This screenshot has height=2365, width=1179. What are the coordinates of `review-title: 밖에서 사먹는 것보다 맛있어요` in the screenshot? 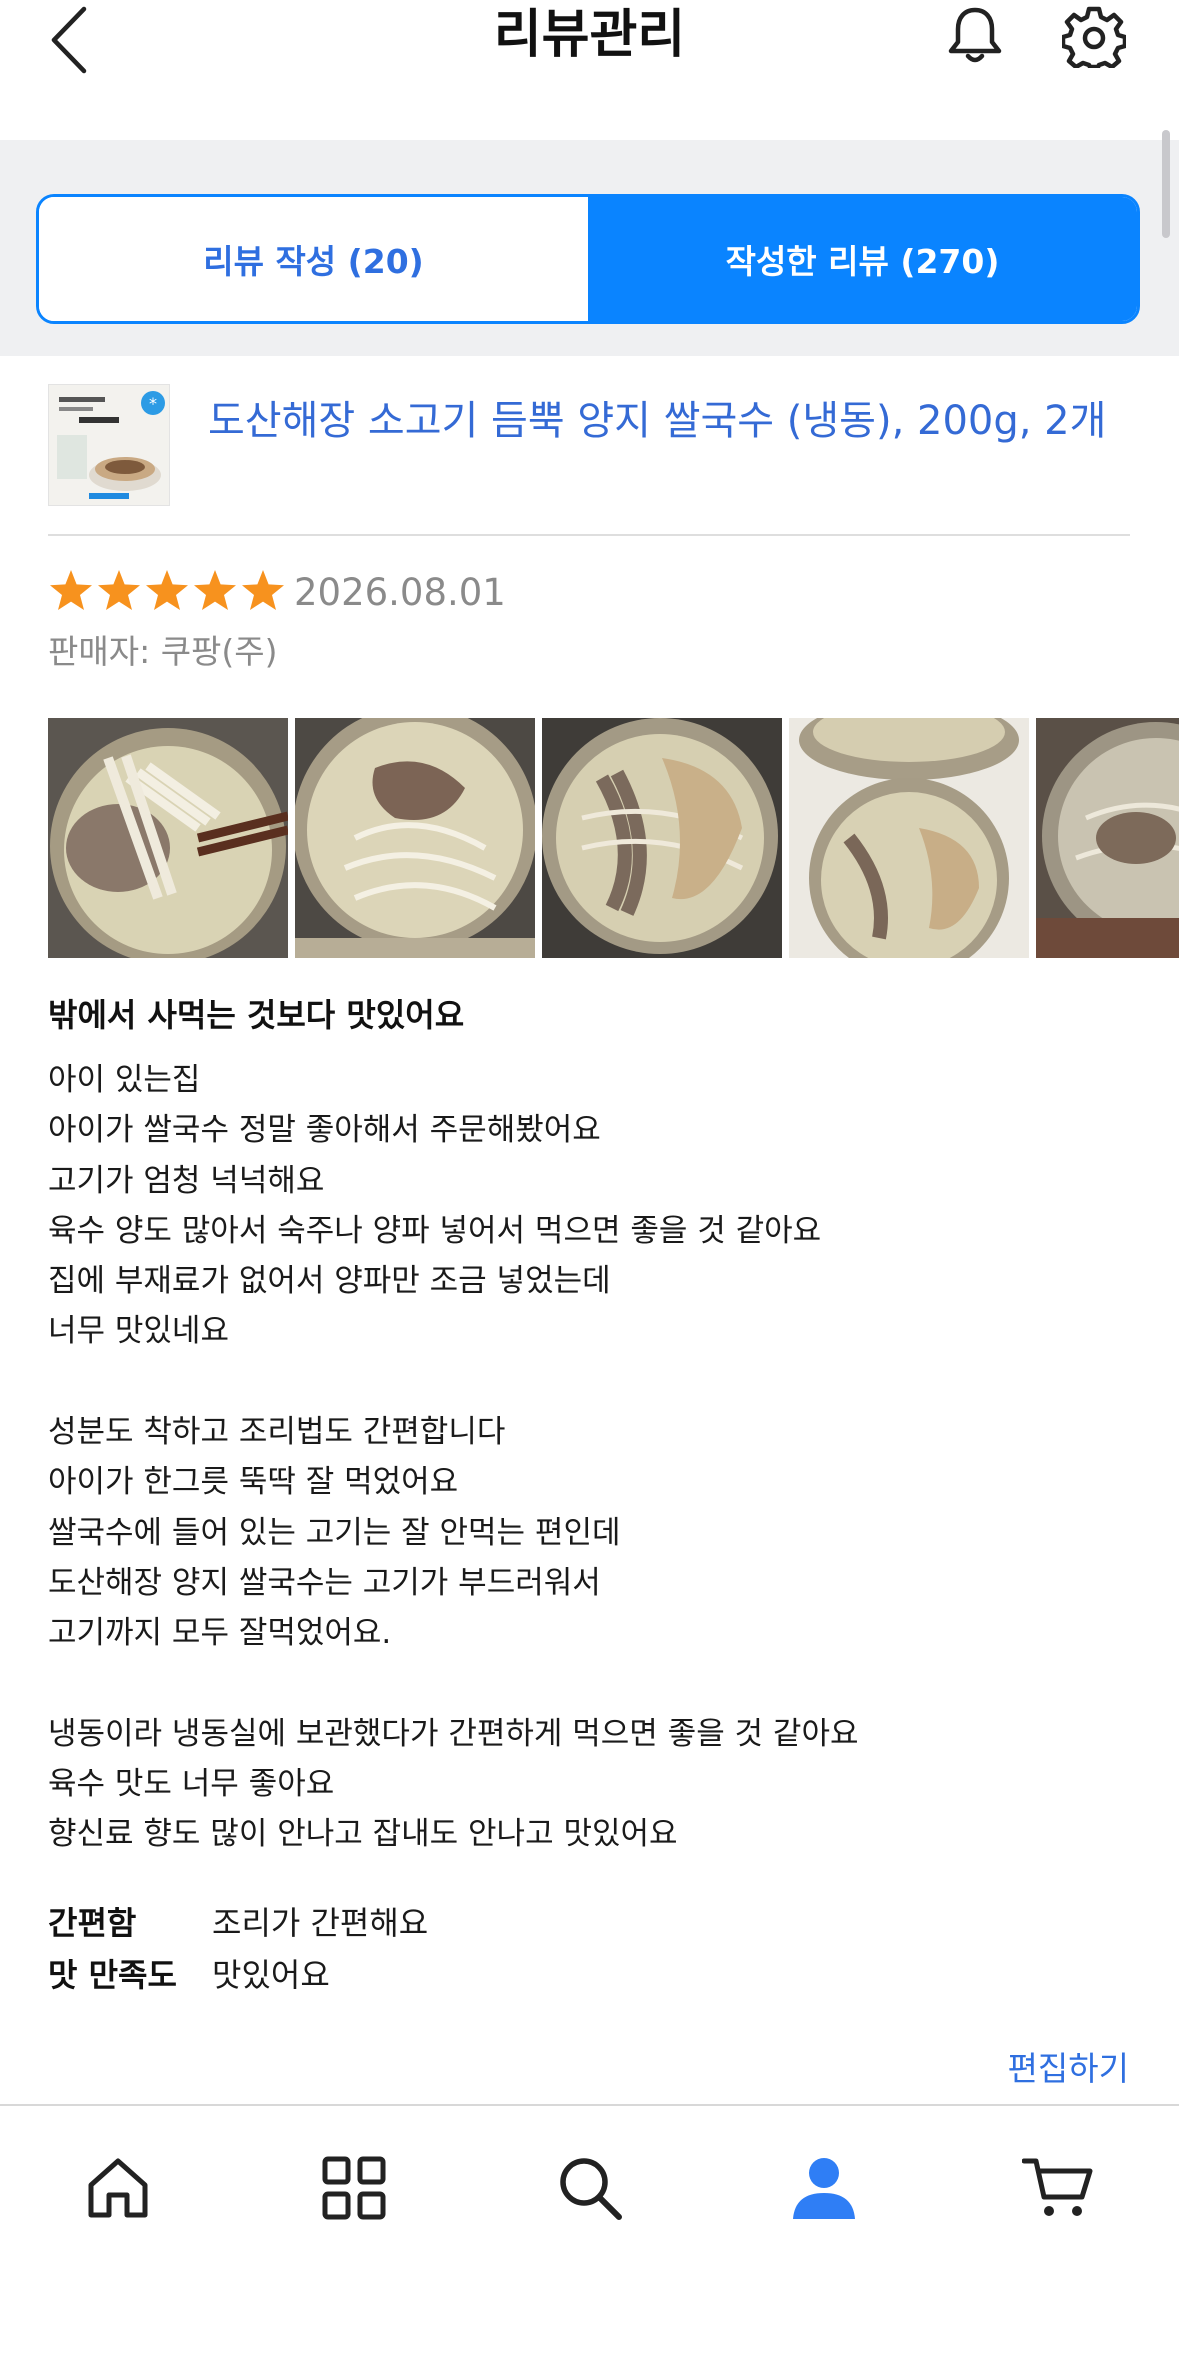 It's located at (256, 1015).